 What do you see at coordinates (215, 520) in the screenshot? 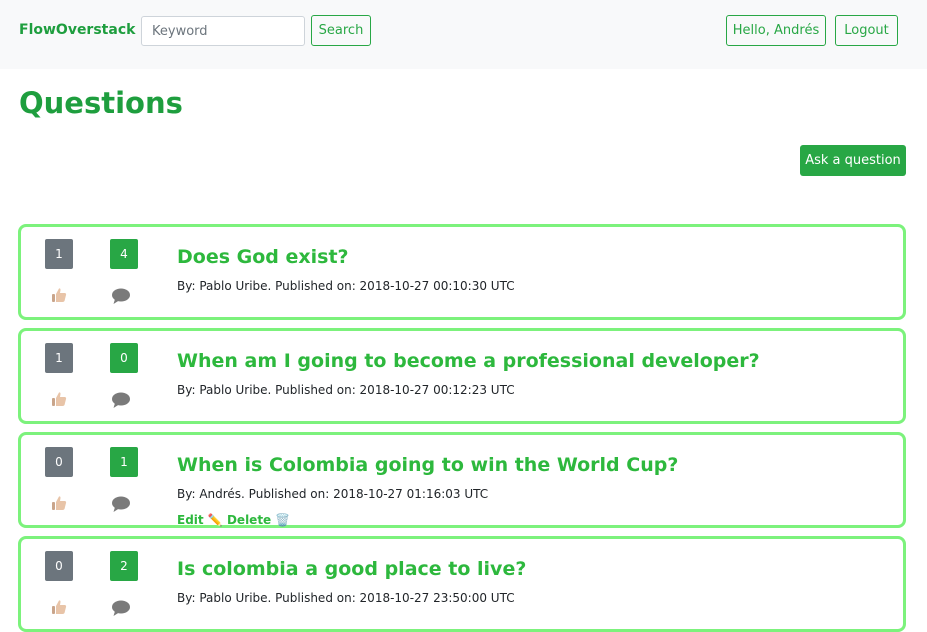
I see `pencil-icon: ✏️` at bounding box center [215, 520].